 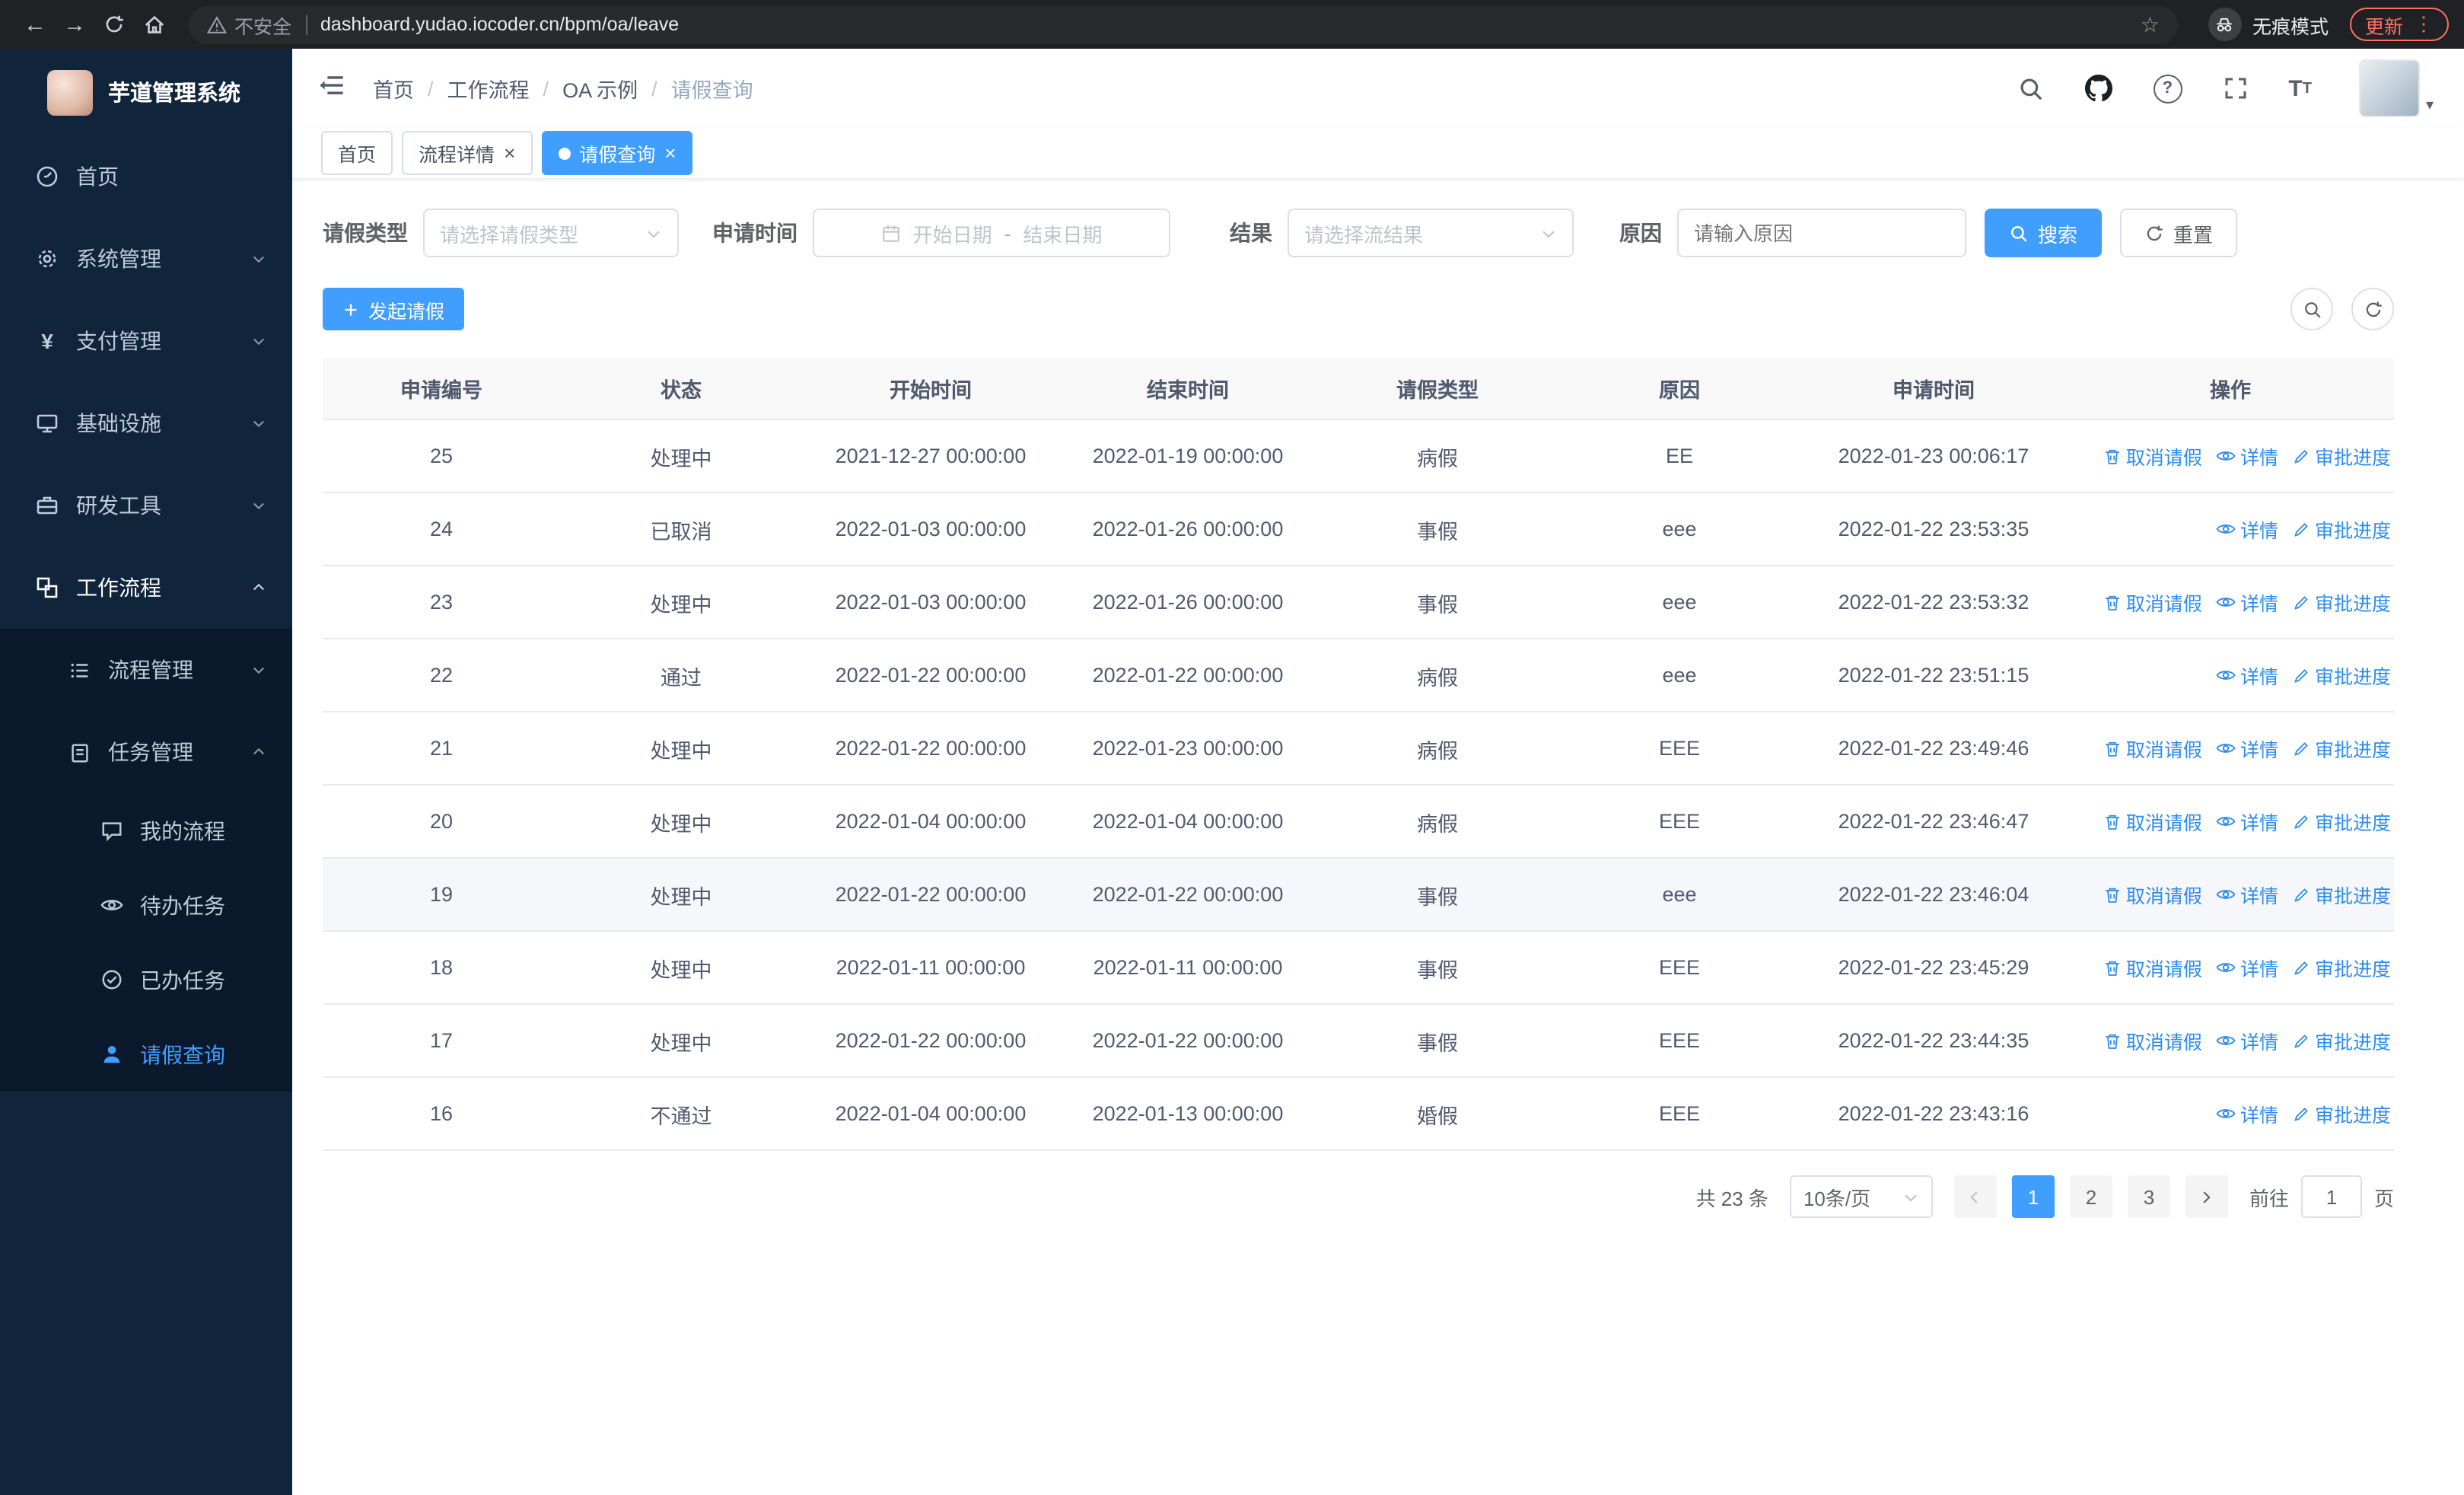 What do you see at coordinates (1063, 234) in the screenshot?
I see `end-date-placeholder: 结束日期` at bounding box center [1063, 234].